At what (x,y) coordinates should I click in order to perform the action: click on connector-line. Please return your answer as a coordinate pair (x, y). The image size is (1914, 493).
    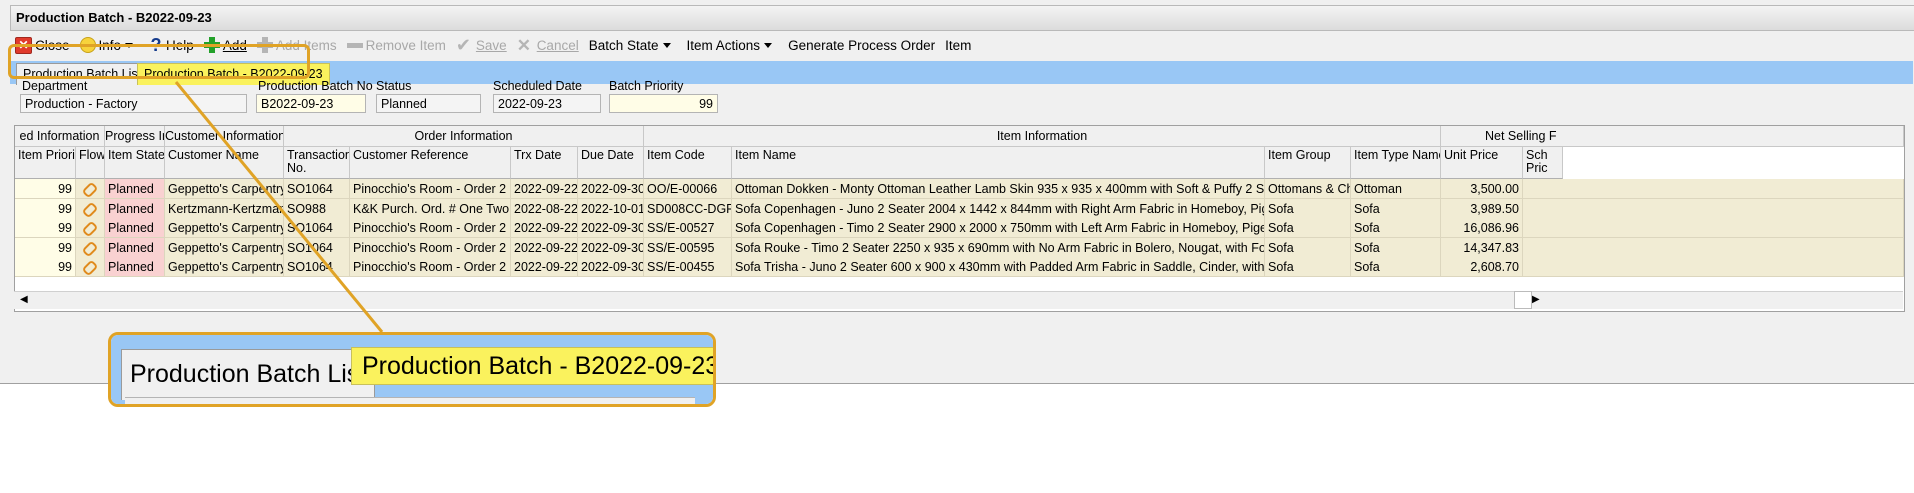
    Looking at the image, I should click on (279, 207).